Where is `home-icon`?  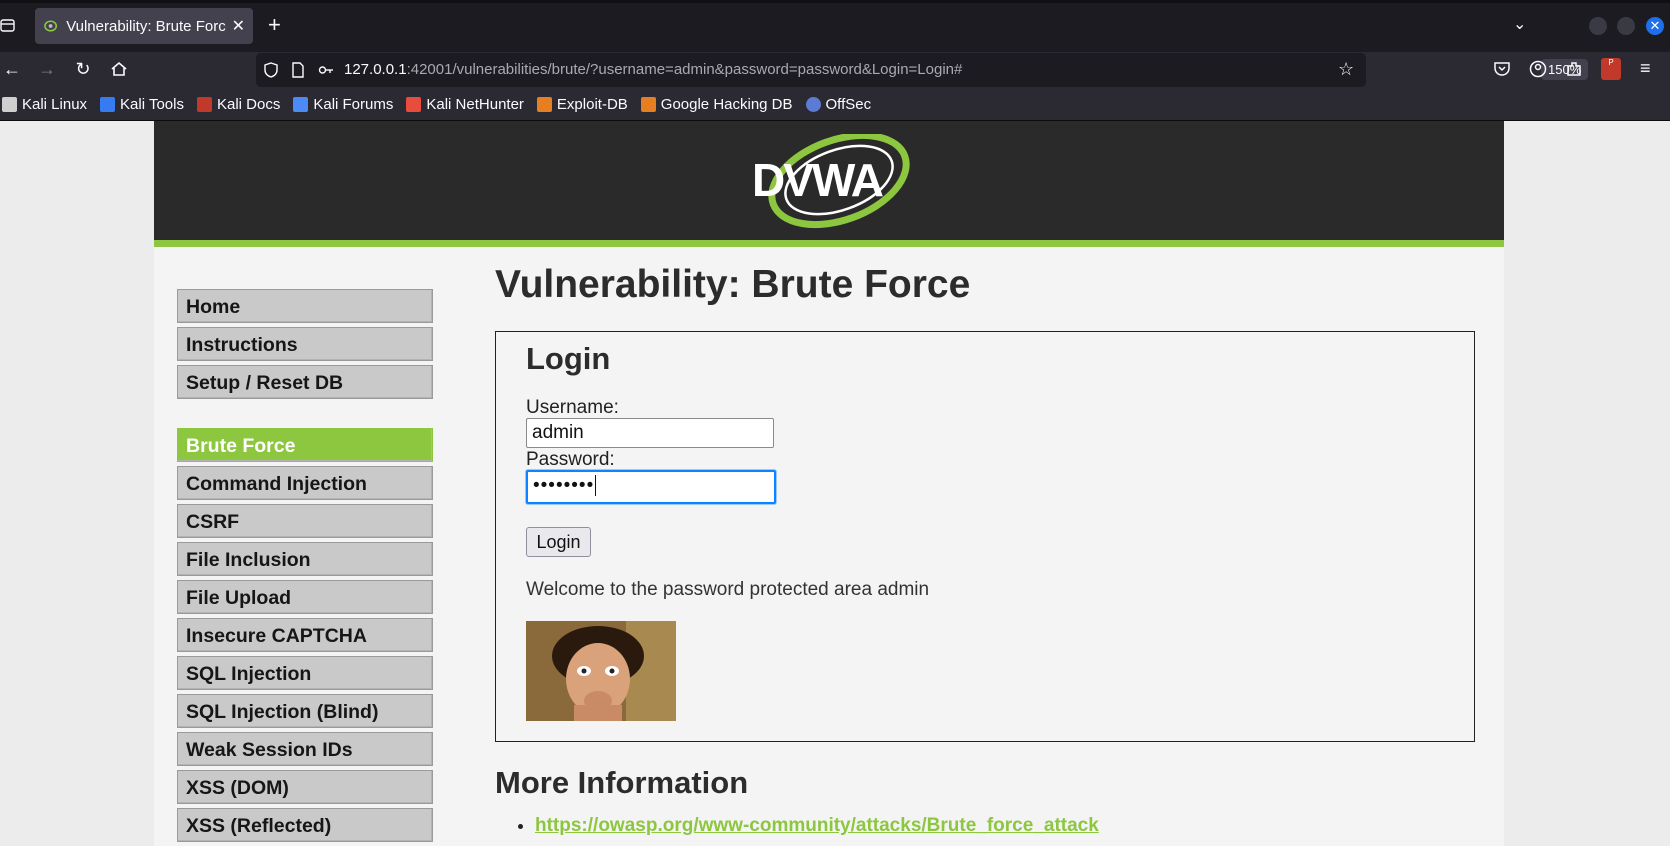 home-icon is located at coordinates (119, 69).